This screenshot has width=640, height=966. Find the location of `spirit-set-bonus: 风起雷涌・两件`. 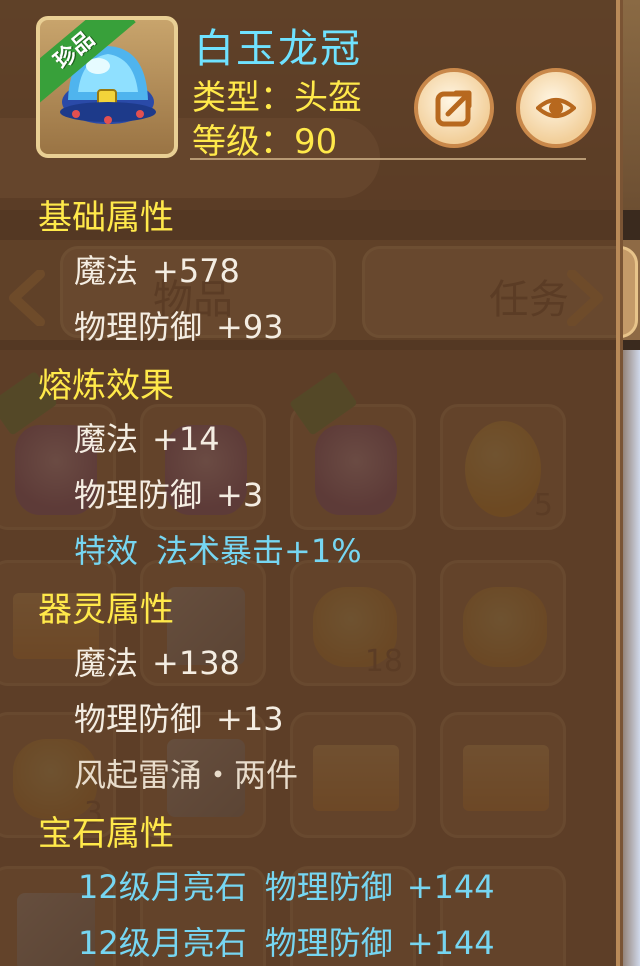

spirit-set-bonus: 风起雷涌・两件 is located at coordinates (186, 775).